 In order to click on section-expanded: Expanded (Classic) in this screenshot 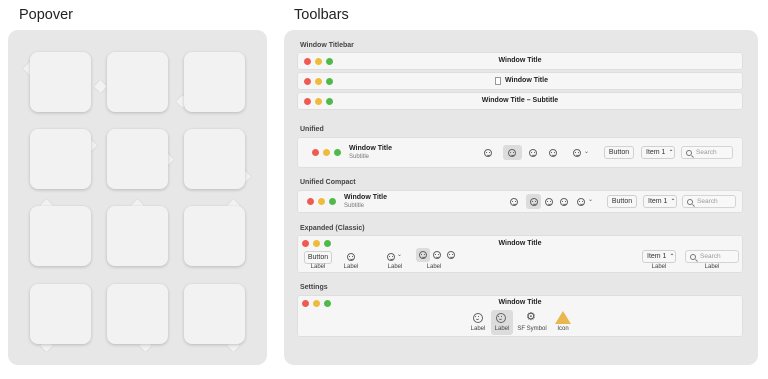, I will do `click(332, 228)`.